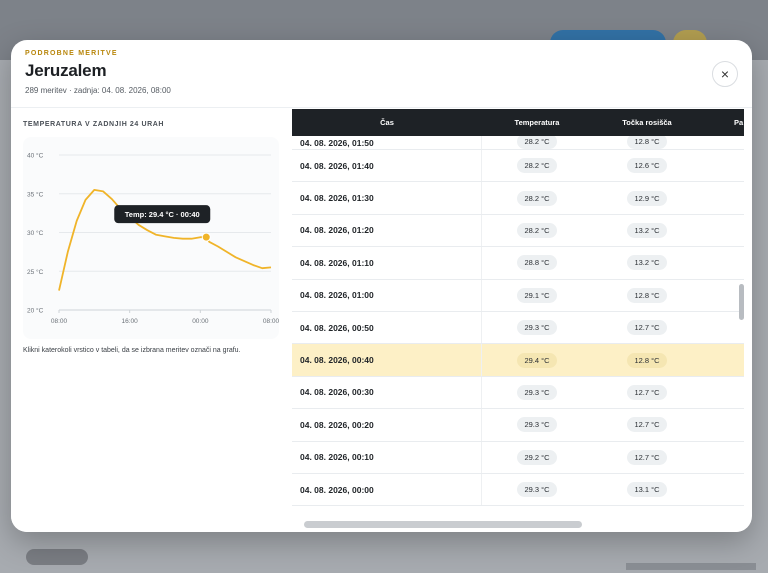 Image resolution: width=768 pixels, height=573 pixels. What do you see at coordinates (94, 124) in the screenshot?
I see `chart-panel-title: TEMPERATURA V ZADNJIH 24 URAH` at bounding box center [94, 124].